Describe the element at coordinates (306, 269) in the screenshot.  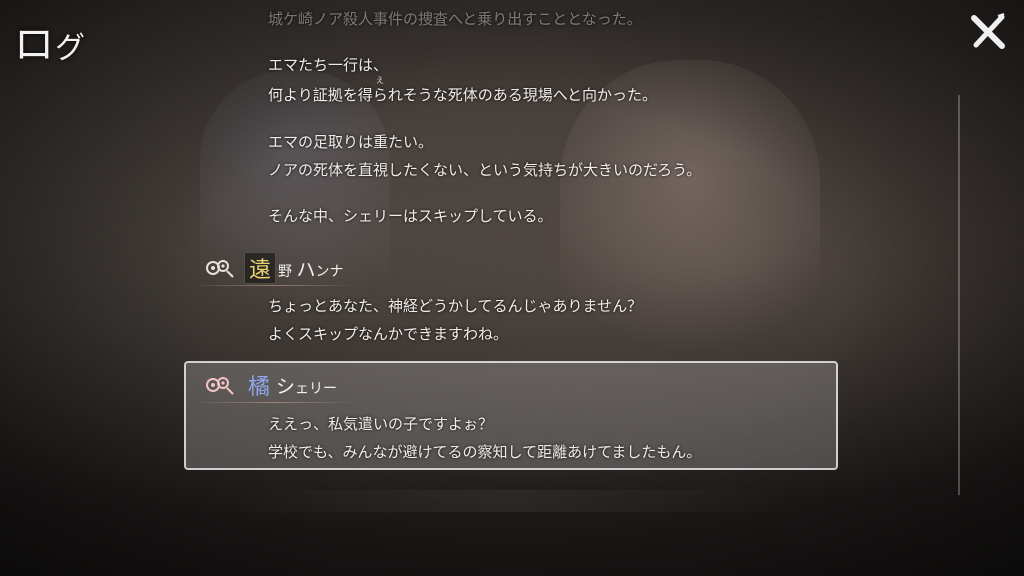
I see `speaker-name-part: ハ` at that location.